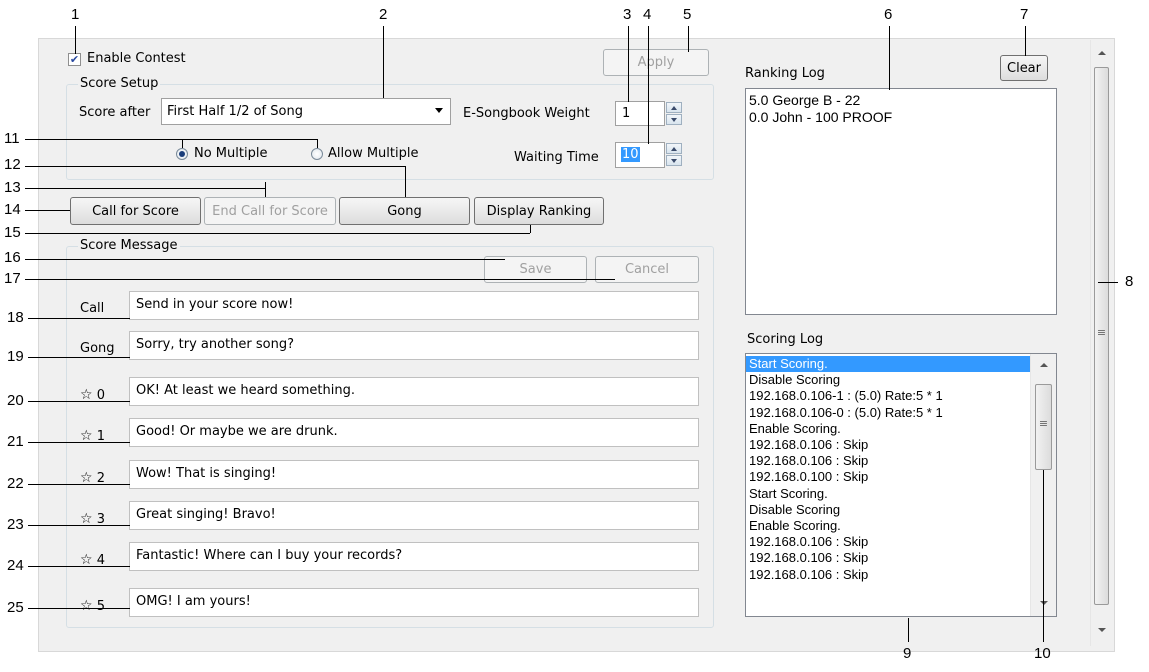 Image resolution: width=1149 pixels, height=672 pixels. I want to click on display-ranking-button: Display Ranking, so click(539, 211).